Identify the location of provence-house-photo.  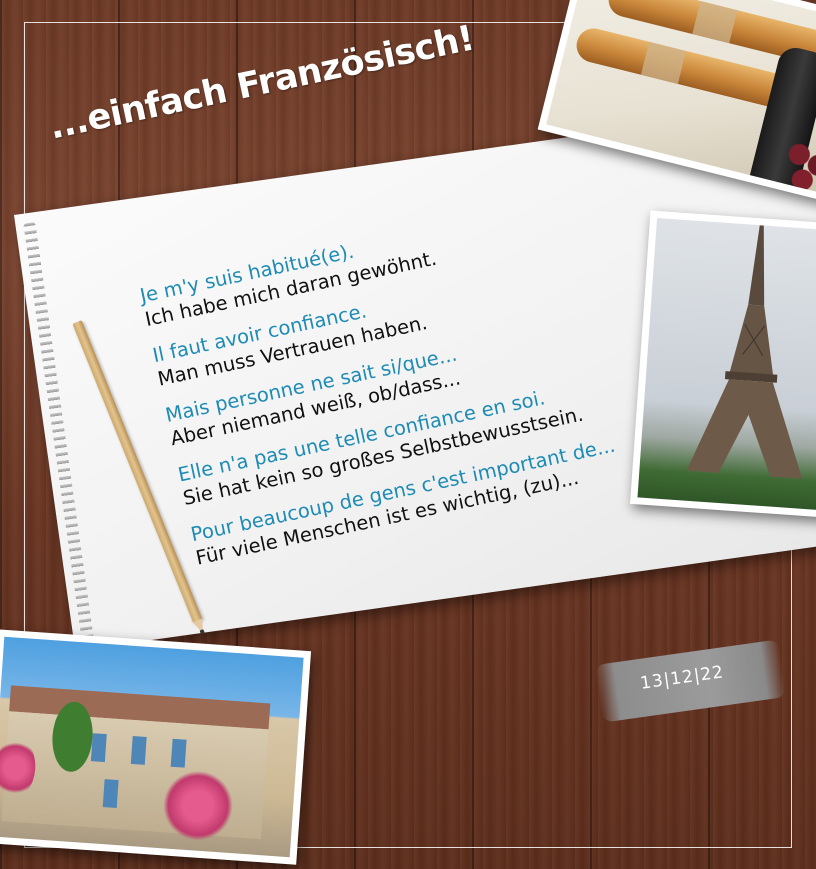
(156, 747).